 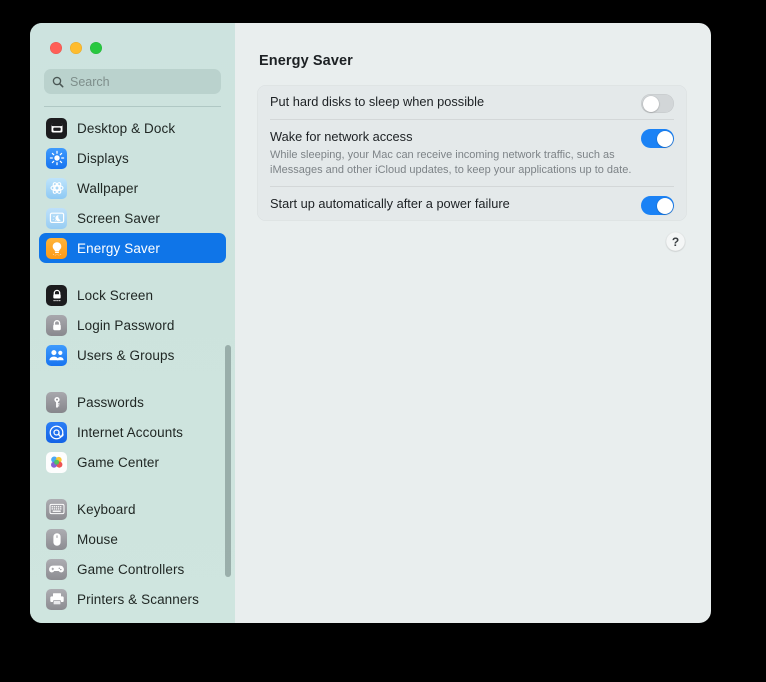 I want to click on sidebar-item-game-controllers: Game Controllers, so click(x=132, y=569).